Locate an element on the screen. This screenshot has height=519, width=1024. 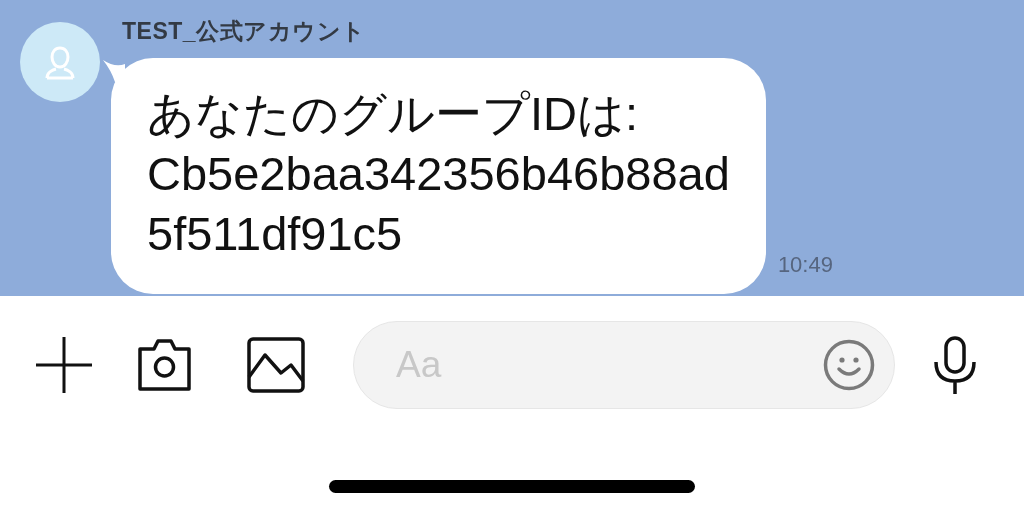
plus-icon is located at coordinates (64, 365).